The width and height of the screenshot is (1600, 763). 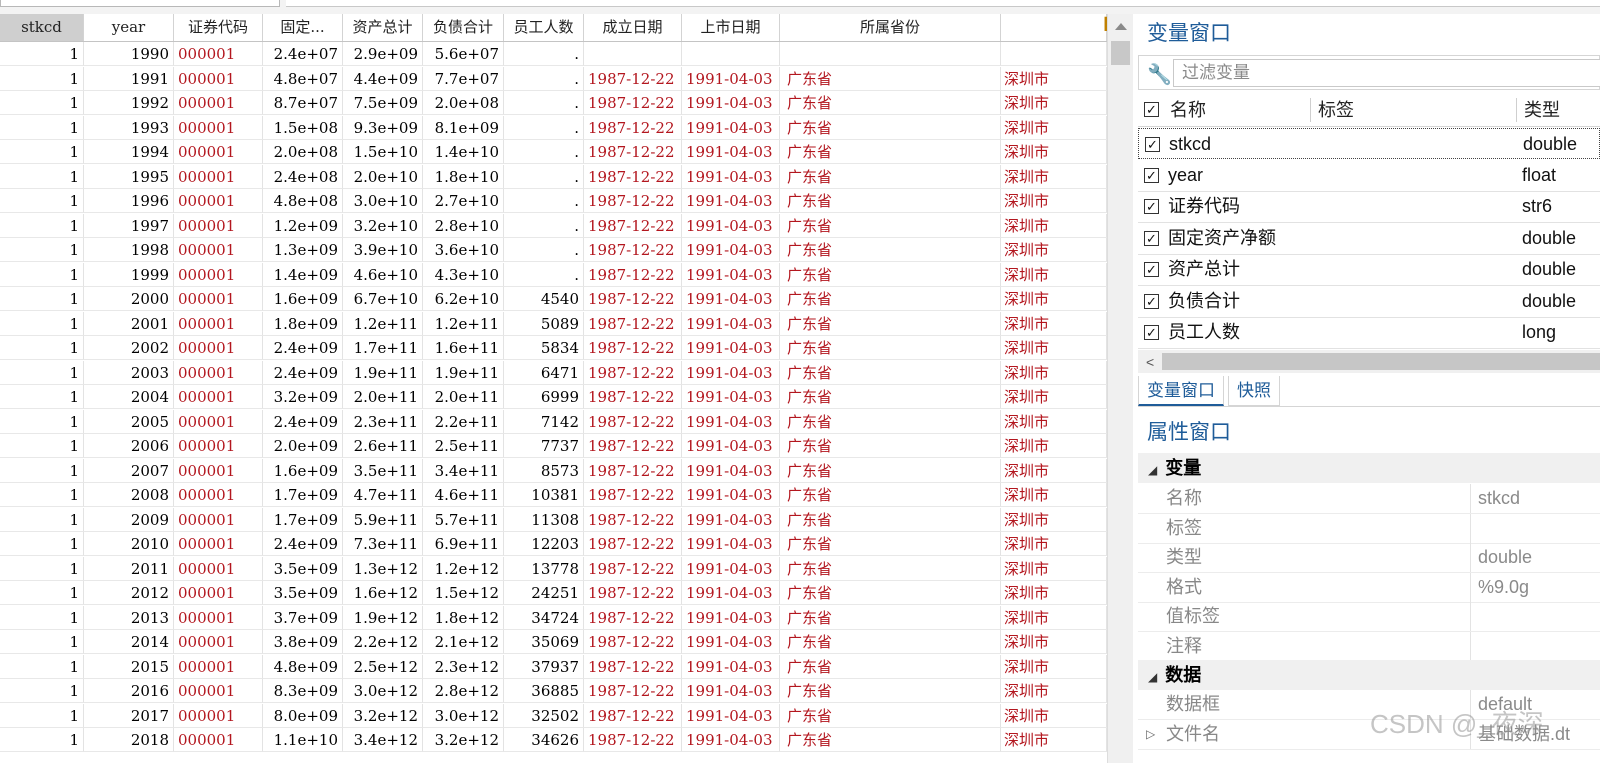 What do you see at coordinates (303, 225) in the screenshot?
I see `table-cell: 1.2e+09` at bounding box center [303, 225].